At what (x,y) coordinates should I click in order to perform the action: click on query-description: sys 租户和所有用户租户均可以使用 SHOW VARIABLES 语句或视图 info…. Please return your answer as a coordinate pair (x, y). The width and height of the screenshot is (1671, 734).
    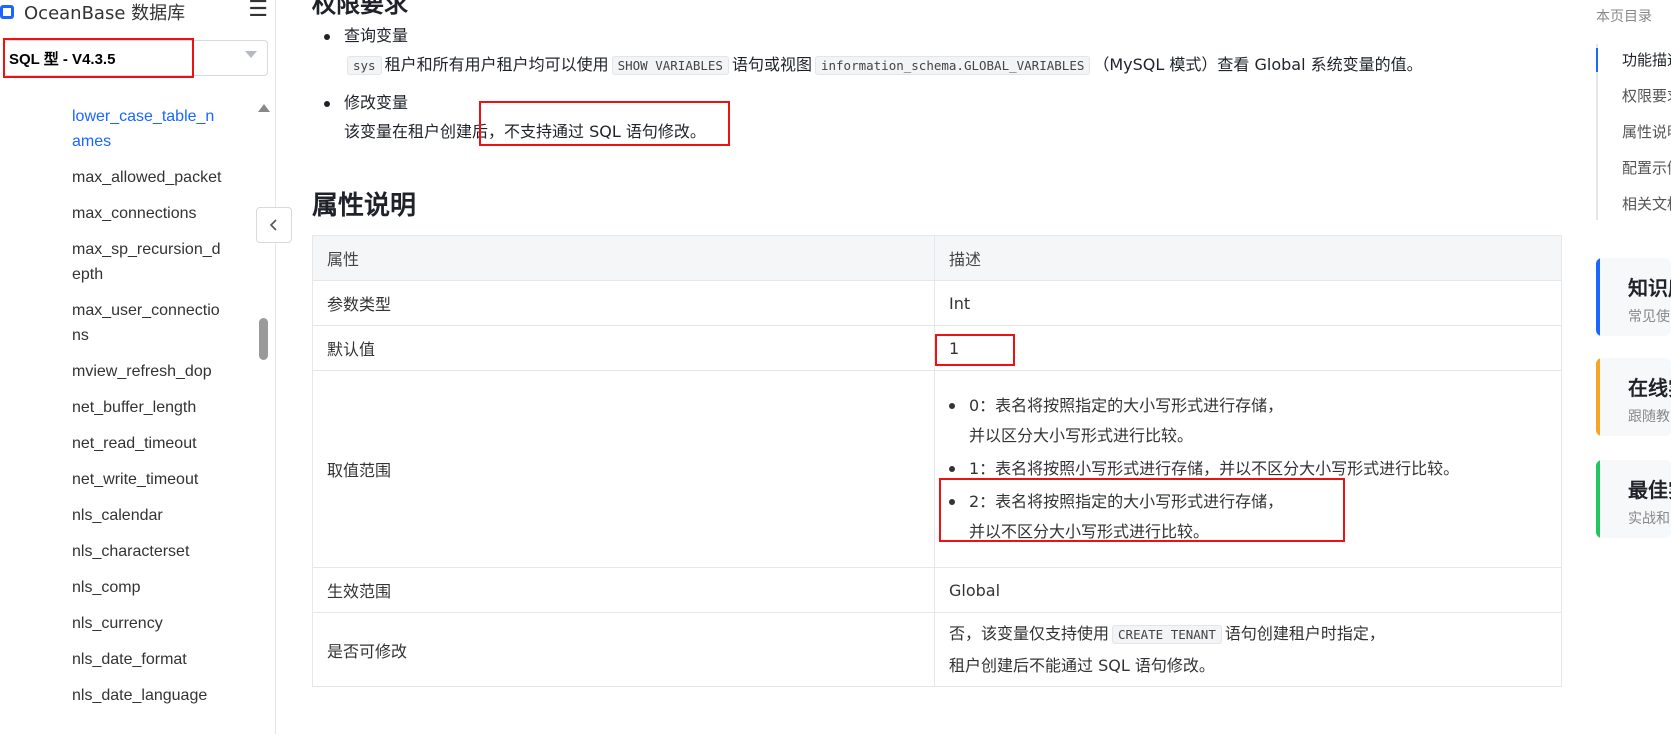
    Looking at the image, I should click on (883, 65).